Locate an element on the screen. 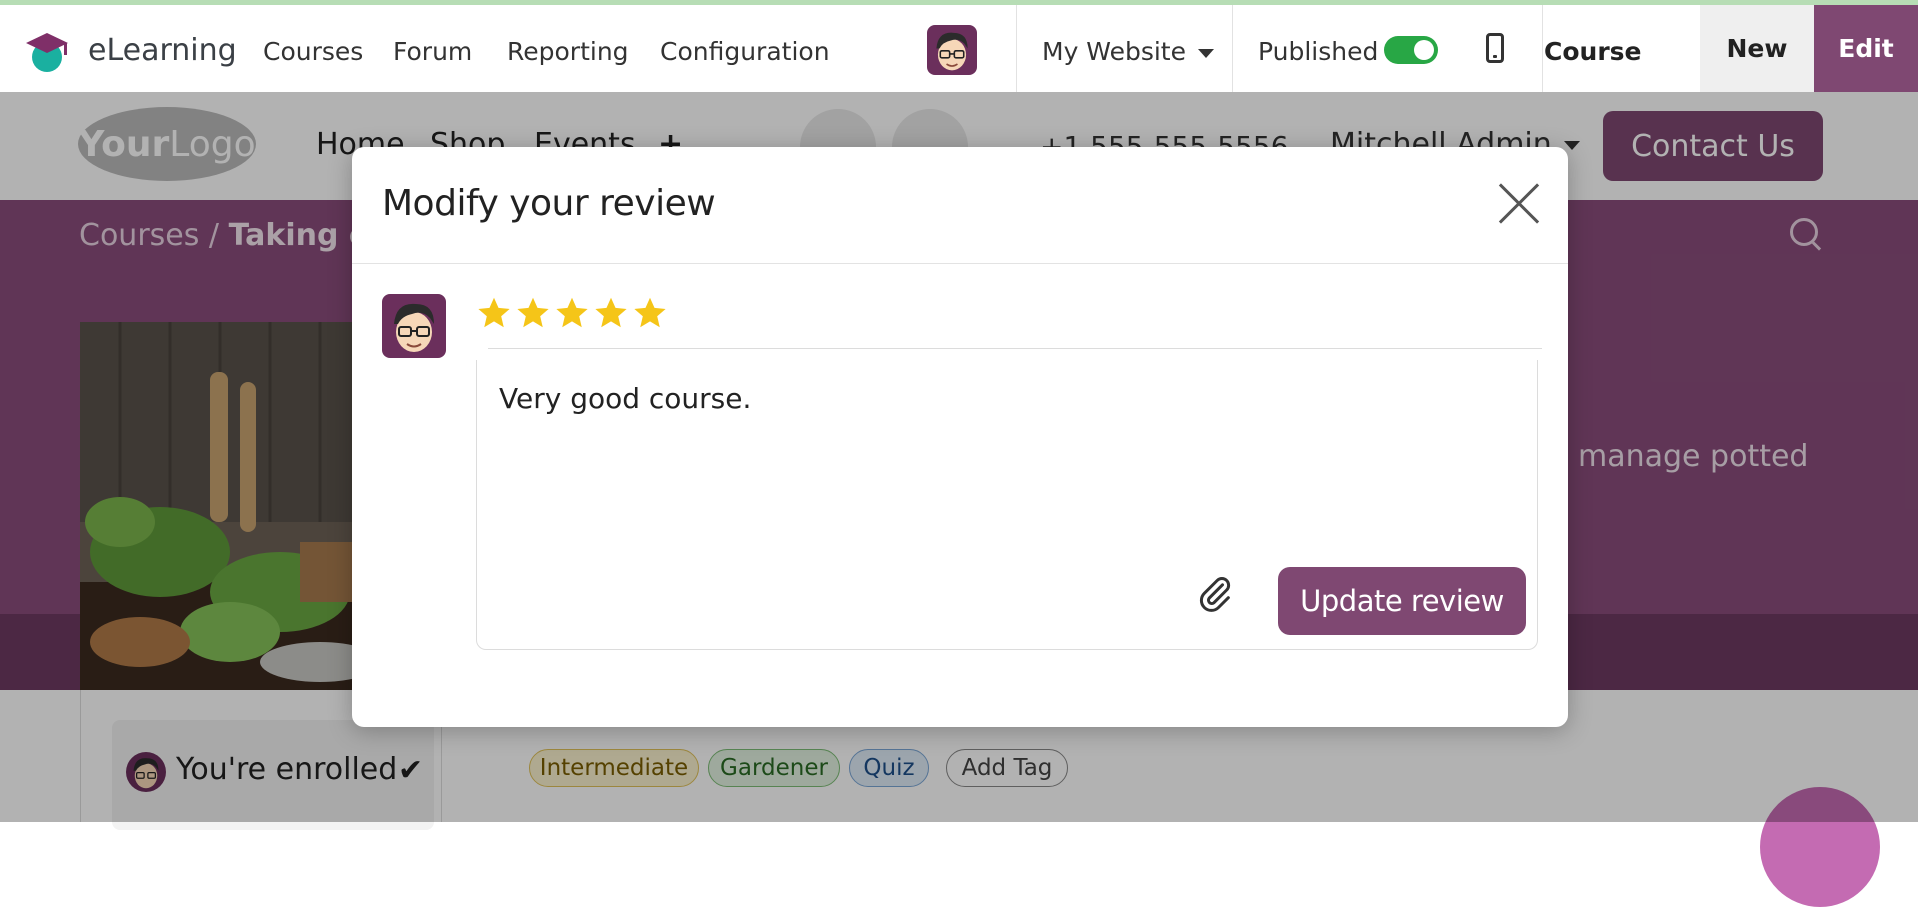 The image size is (1918, 907). modal-title: Modify your review is located at coordinates (549, 203).